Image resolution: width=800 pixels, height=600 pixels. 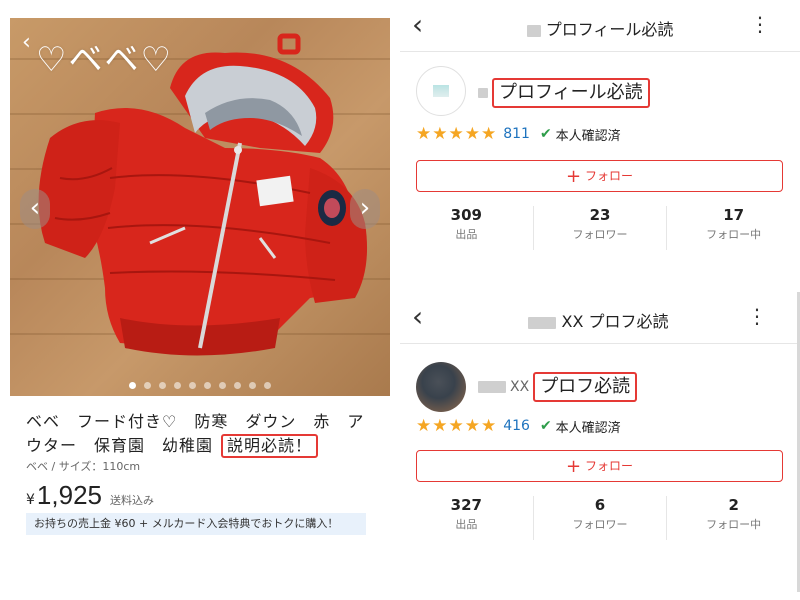 I want to click on carousel-dots, so click(x=200, y=383).